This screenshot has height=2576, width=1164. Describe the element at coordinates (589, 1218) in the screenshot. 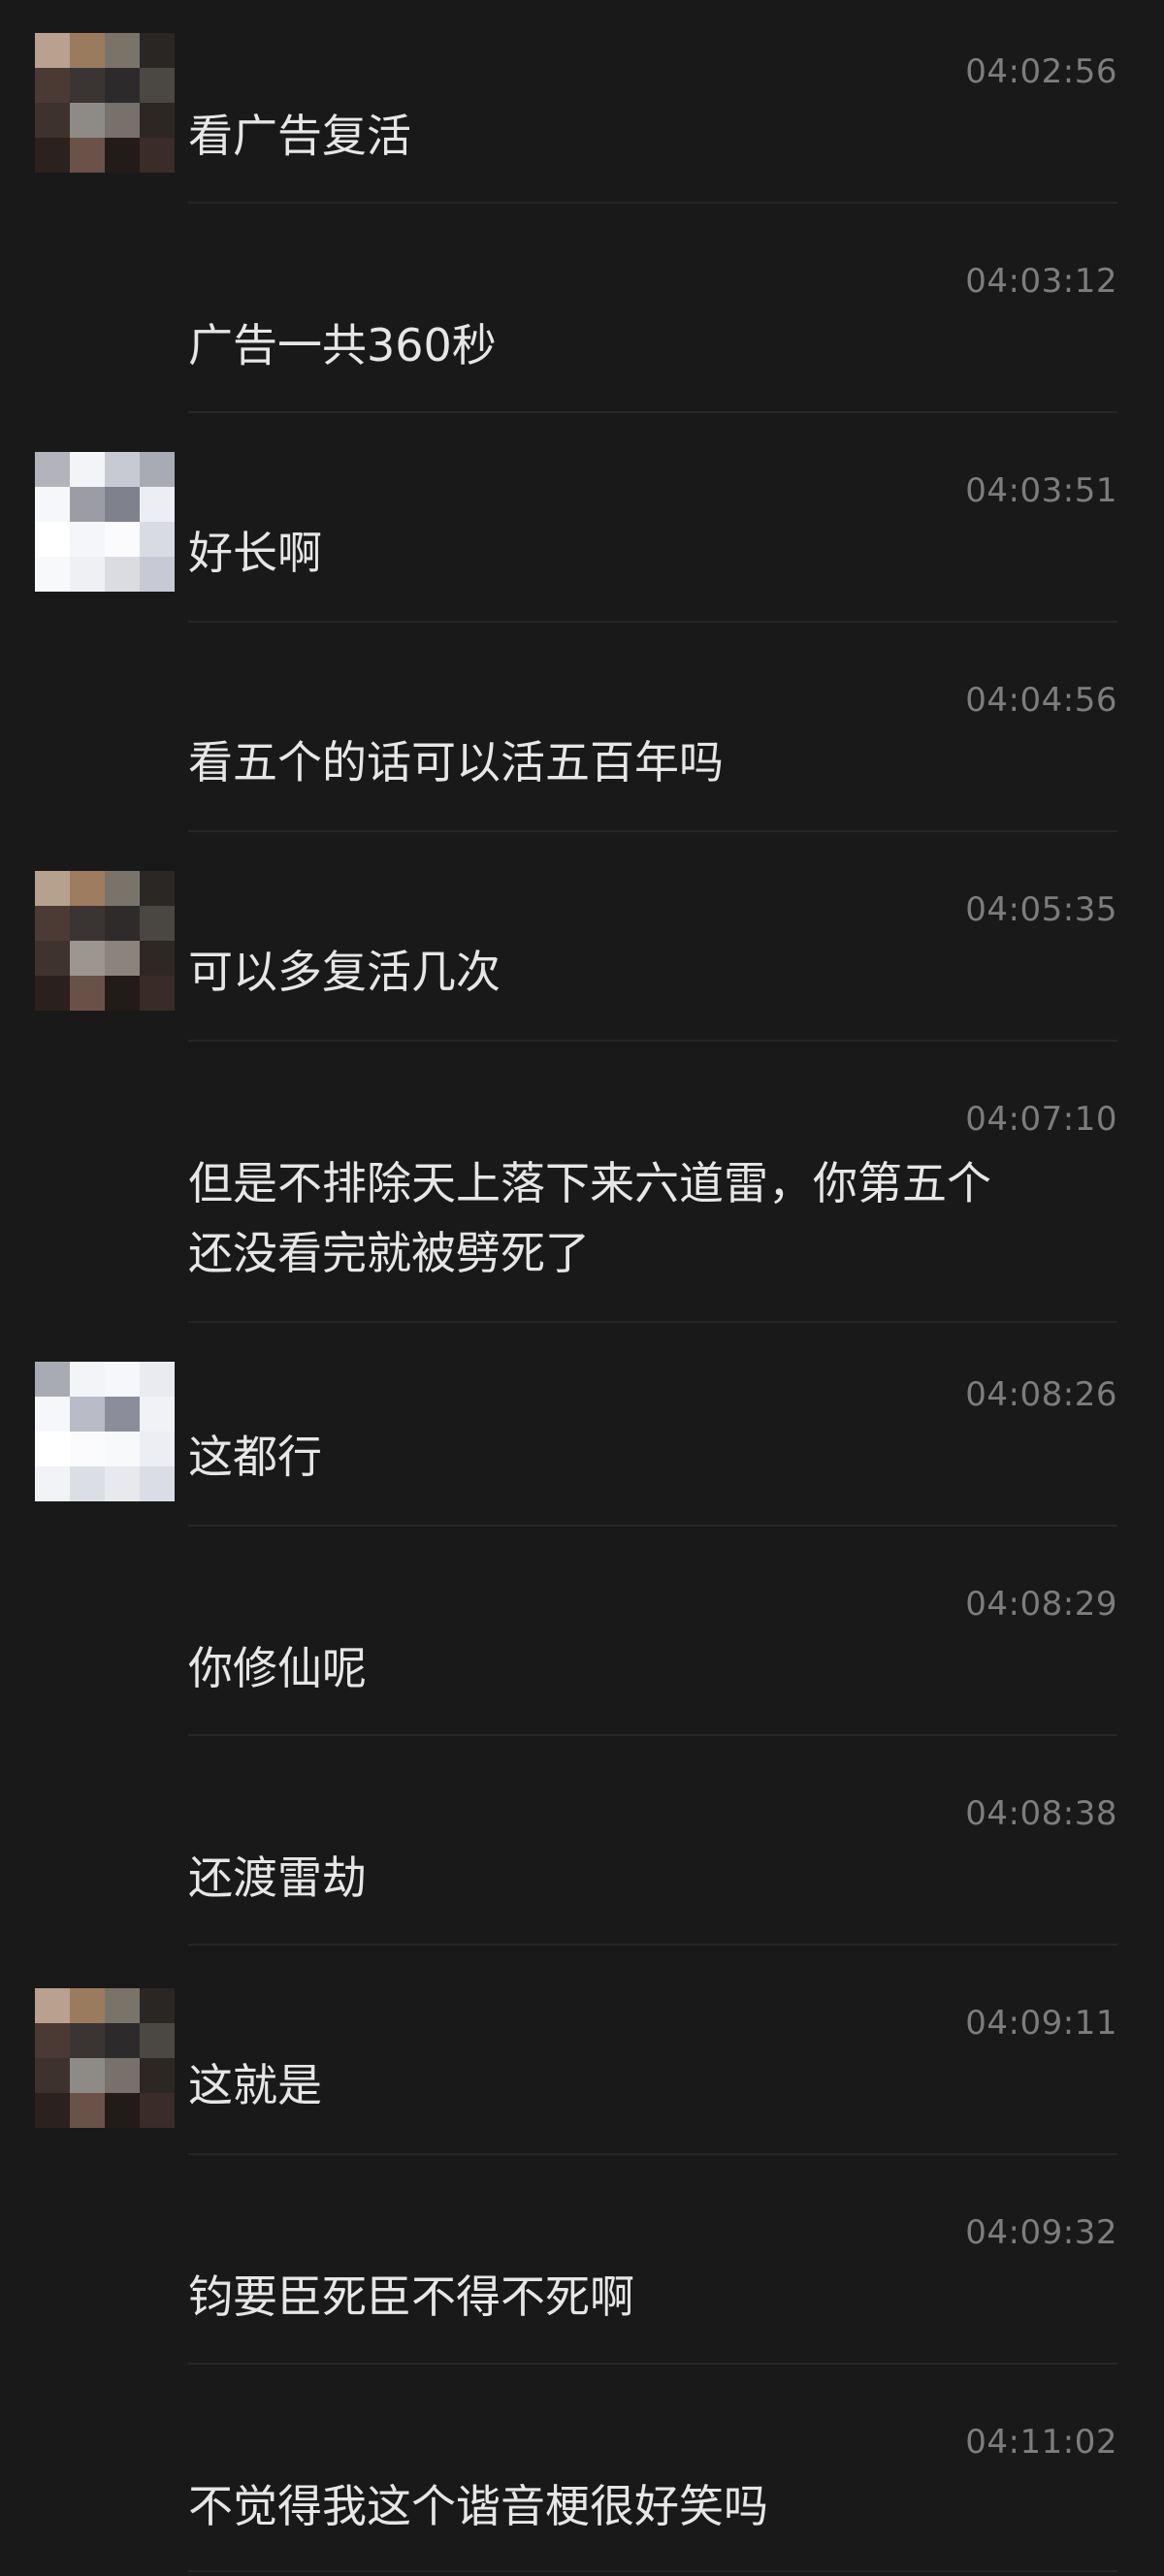

I see `message-text: 但是不排除天上落下来六道雷，你第五个 还没看完就被劈死了` at that location.